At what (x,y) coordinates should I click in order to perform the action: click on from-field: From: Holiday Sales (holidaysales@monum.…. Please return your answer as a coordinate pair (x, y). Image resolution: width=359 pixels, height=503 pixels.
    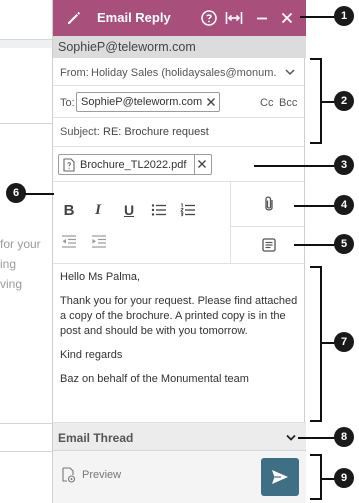
    Looking at the image, I should click on (179, 72).